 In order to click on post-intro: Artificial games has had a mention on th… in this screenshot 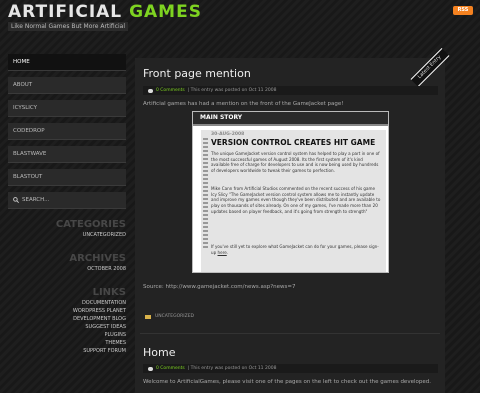, I will do `click(243, 104)`.